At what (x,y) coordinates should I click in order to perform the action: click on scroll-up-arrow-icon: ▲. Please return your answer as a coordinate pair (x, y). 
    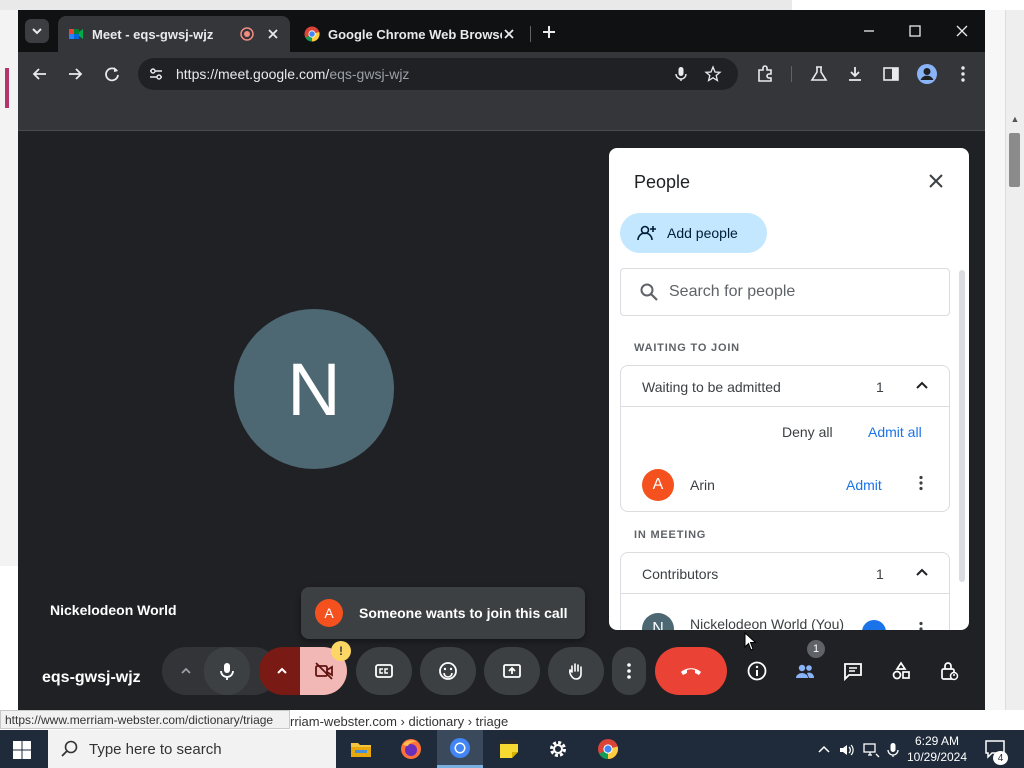
    Looking at the image, I should click on (1015, 119).